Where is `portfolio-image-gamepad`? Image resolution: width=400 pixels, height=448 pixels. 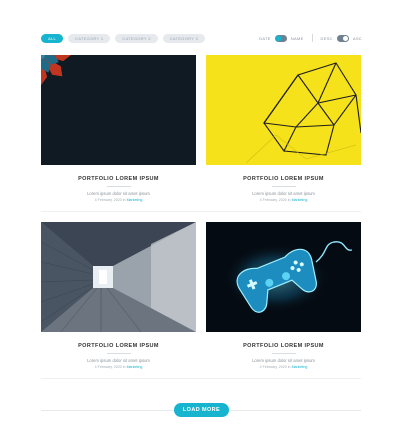 portfolio-image-gamepad is located at coordinates (283, 277).